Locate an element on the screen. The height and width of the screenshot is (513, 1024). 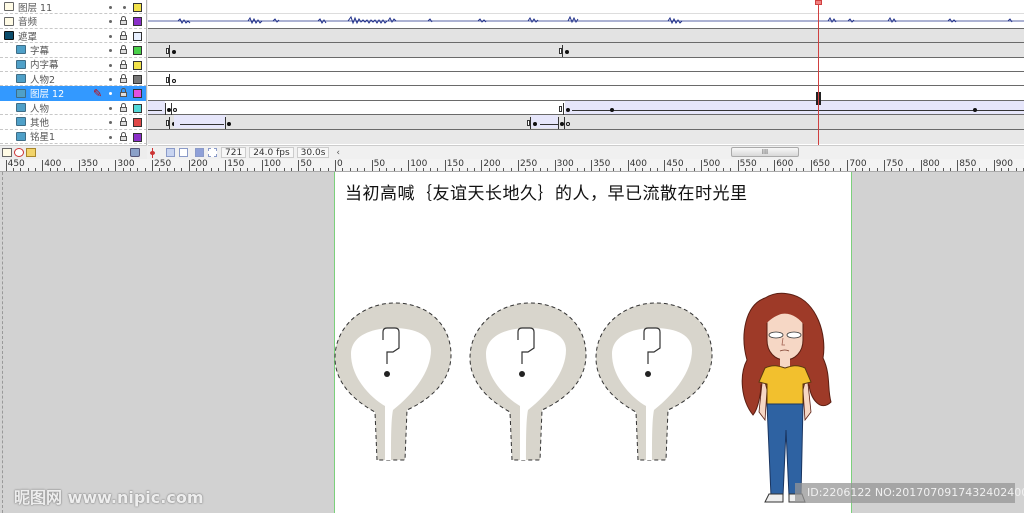
layer-row: 人物2 is located at coordinates (73, 79).